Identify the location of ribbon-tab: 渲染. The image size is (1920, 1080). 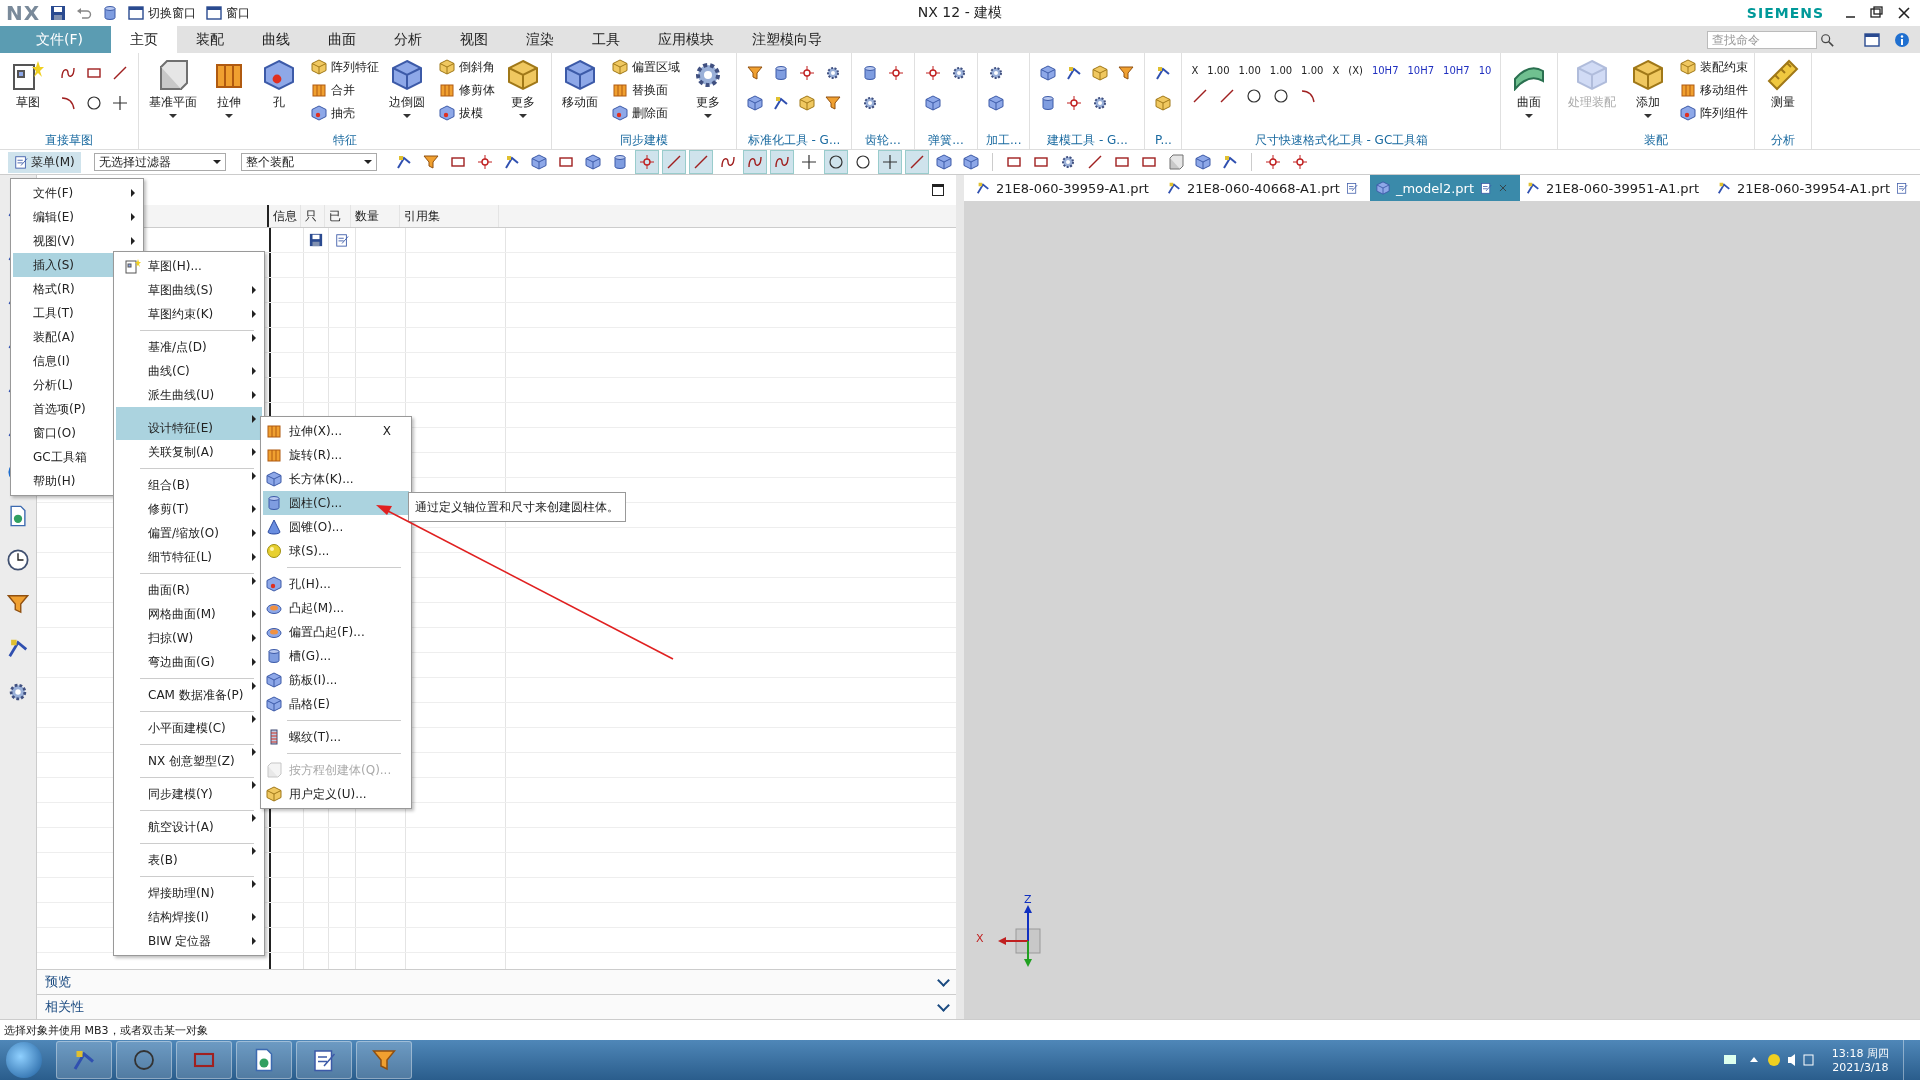
(540, 39).